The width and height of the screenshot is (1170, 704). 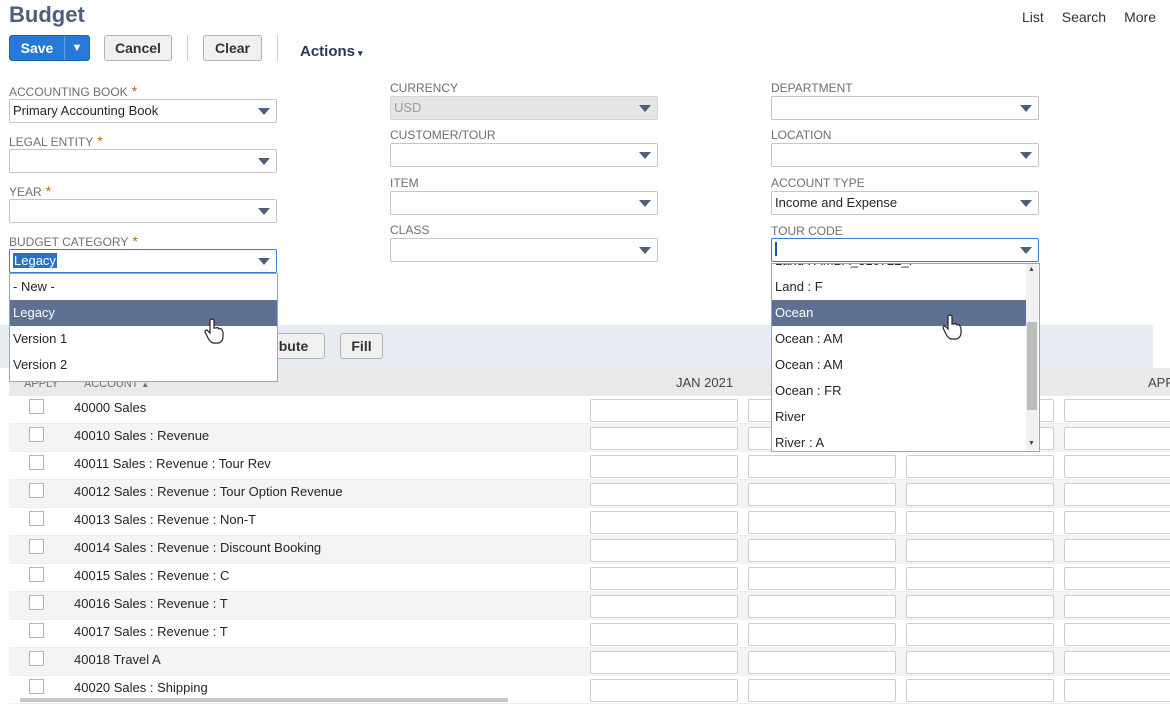 What do you see at coordinates (37, 48) in the screenshot?
I see `save-button-label: Save` at bounding box center [37, 48].